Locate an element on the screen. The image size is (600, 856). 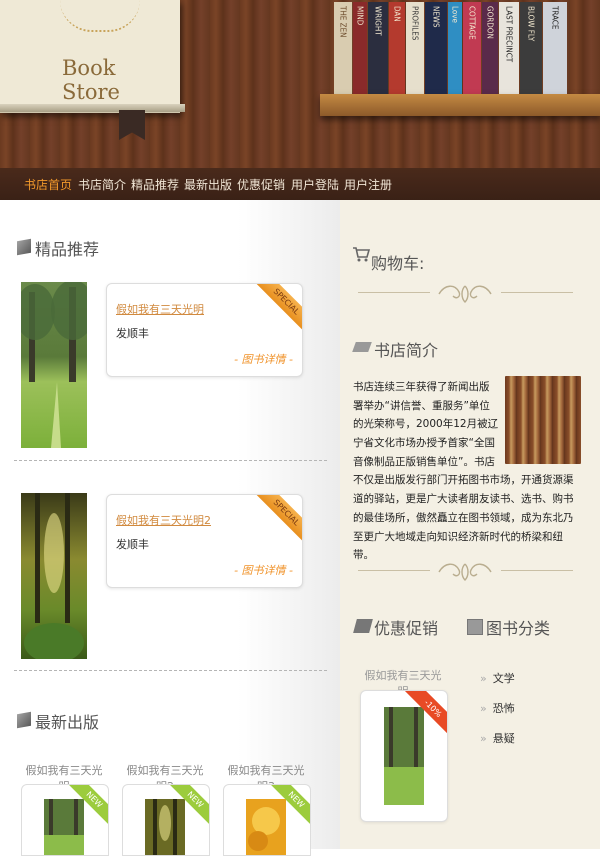
wooden-shelf is located at coordinates (460, 105).